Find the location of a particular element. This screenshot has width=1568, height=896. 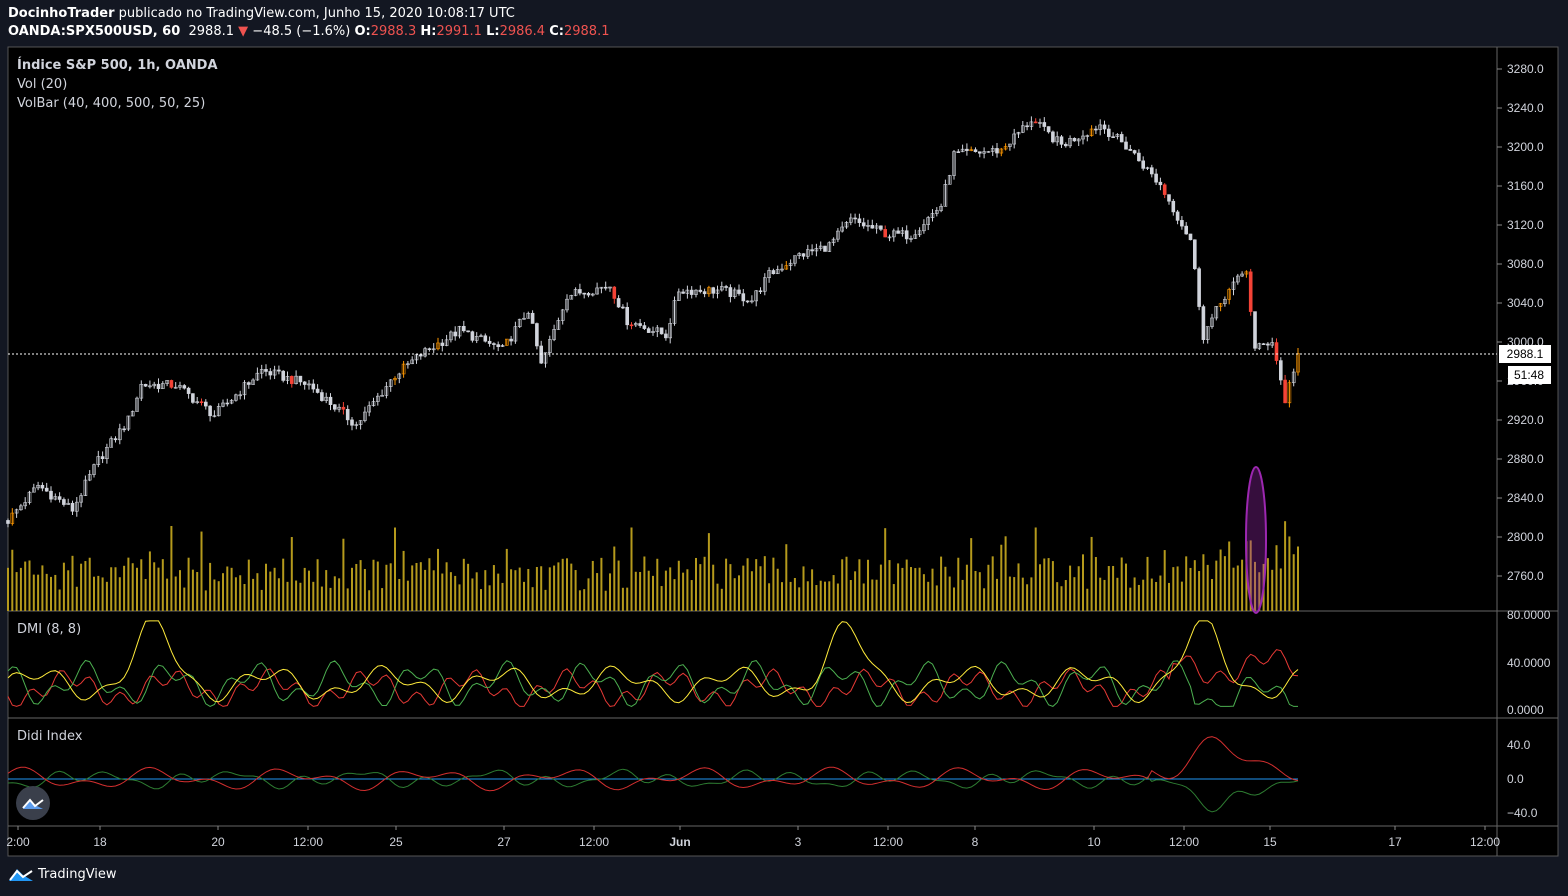

didi-tick-label: 40.0 is located at coordinates (1519, 745).